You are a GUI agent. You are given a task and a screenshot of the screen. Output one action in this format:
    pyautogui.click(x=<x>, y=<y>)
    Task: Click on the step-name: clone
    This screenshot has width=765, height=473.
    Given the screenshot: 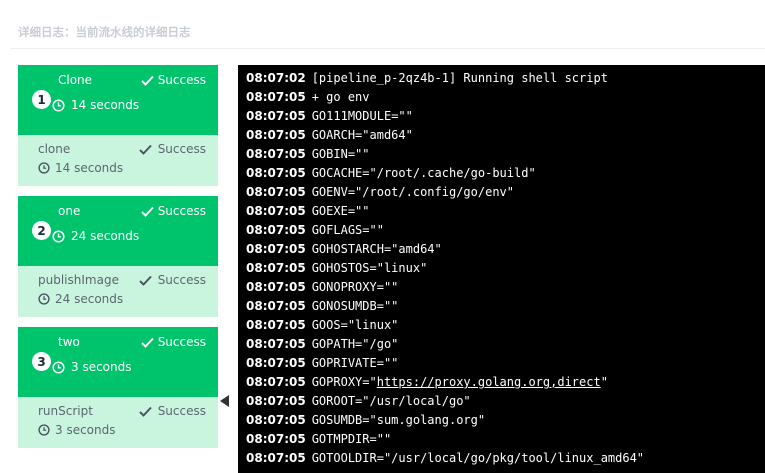 What is the action you would take?
    pyautogui.click(x=54, y=149)
    